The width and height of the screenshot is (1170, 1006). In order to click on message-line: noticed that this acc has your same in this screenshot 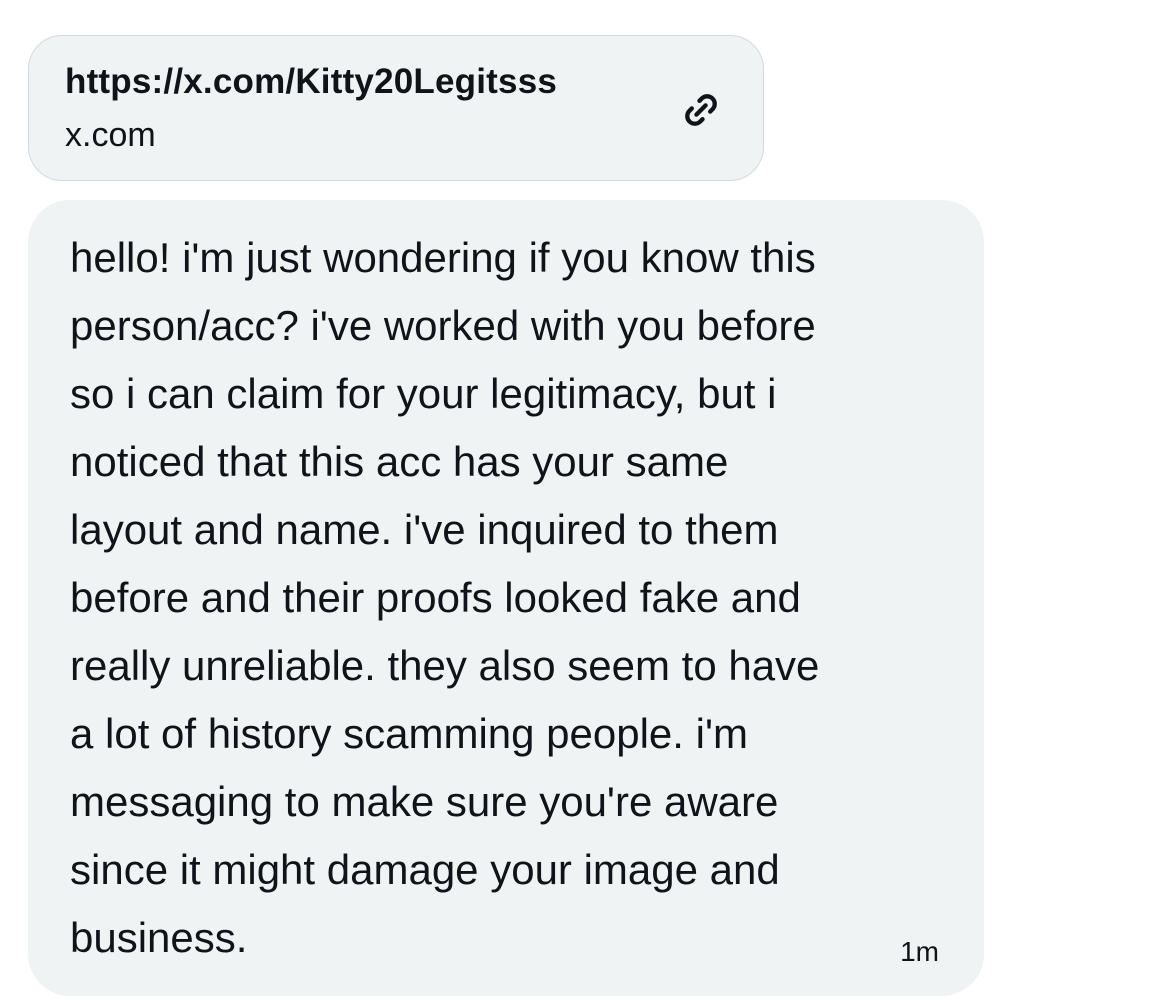, I will do `click(399, 461)`.